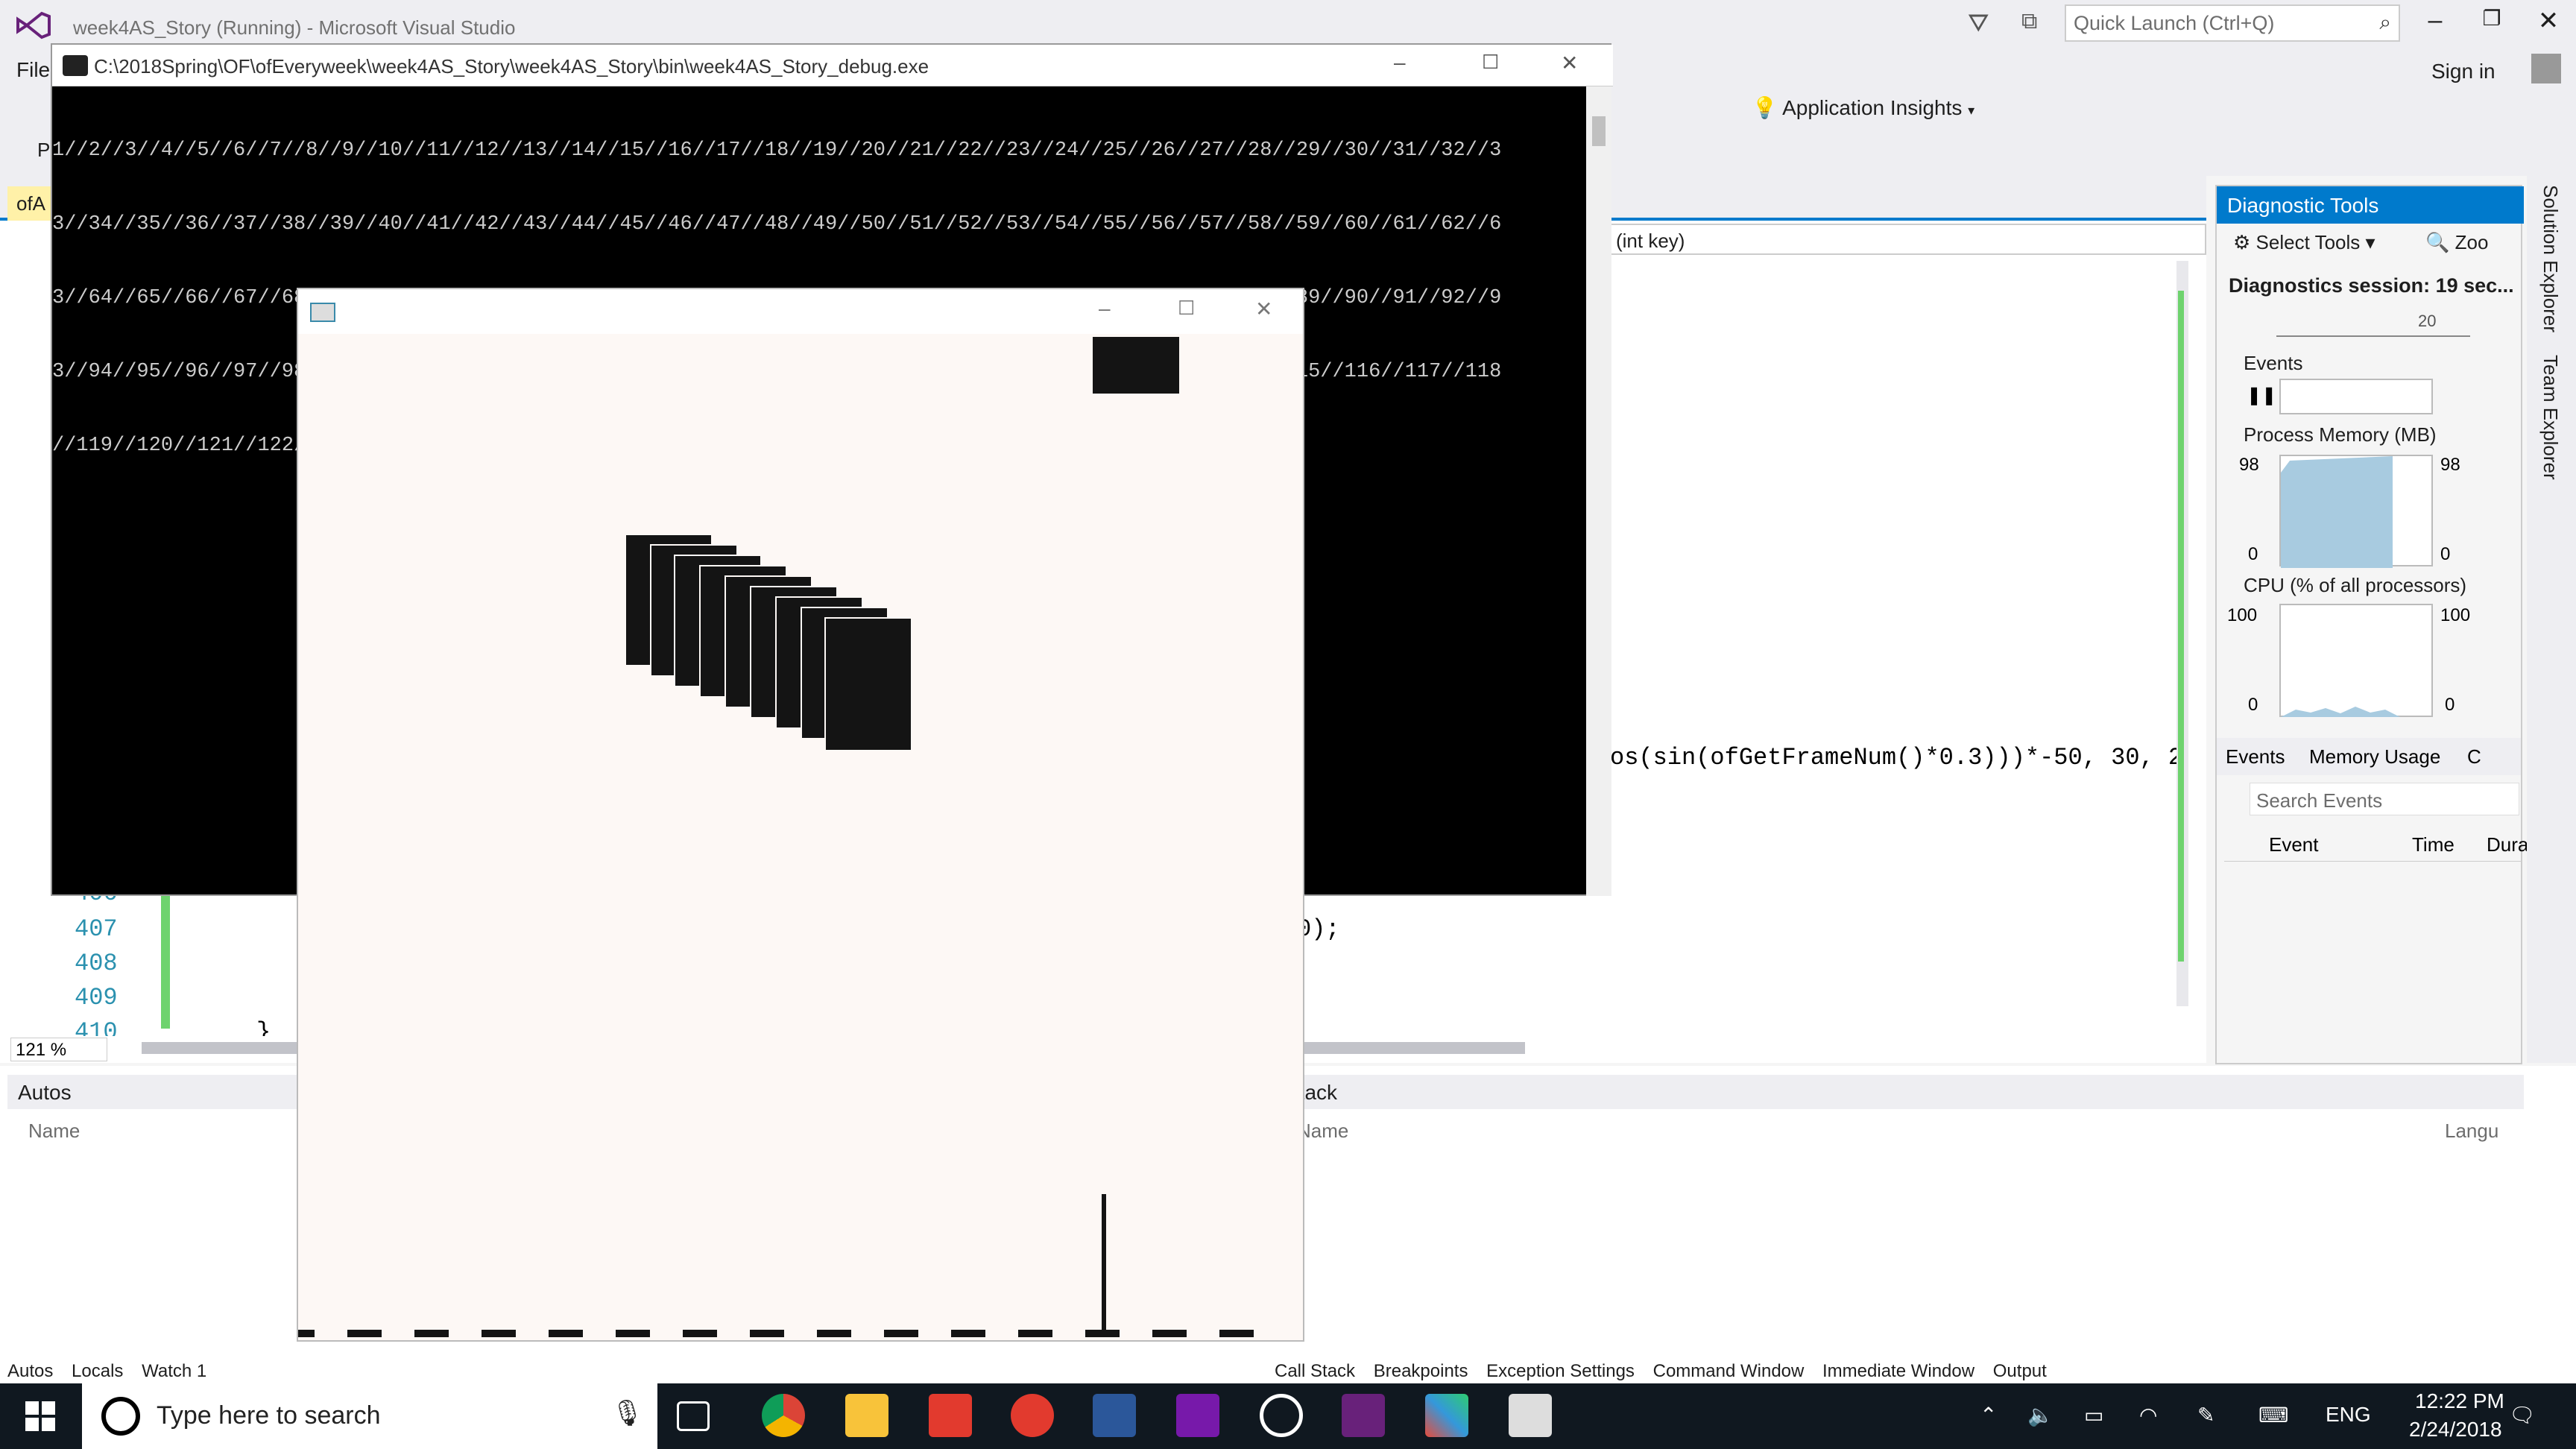  I want to click on col-duration: Dura, so click(2507, 844).